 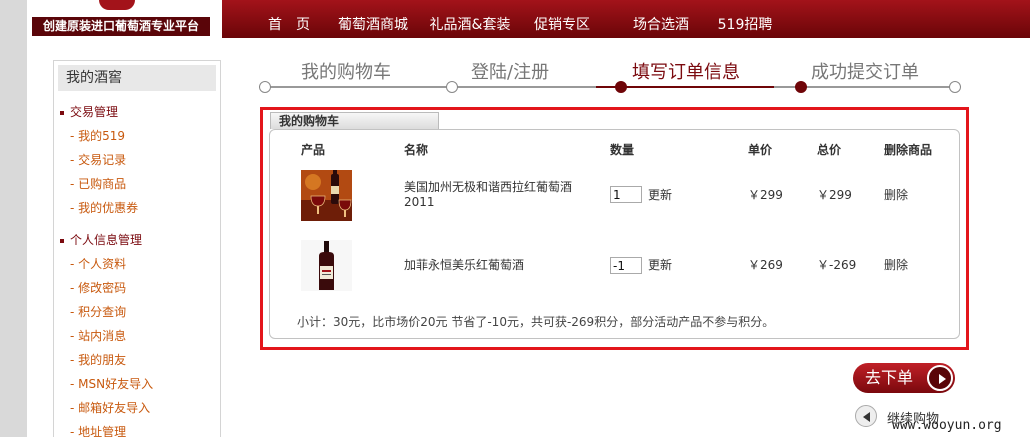 What do you see at coordinates (947, 425) in the screenshot?
I see `watermark: www.wooyun.org` at bounding box center [947, 425].